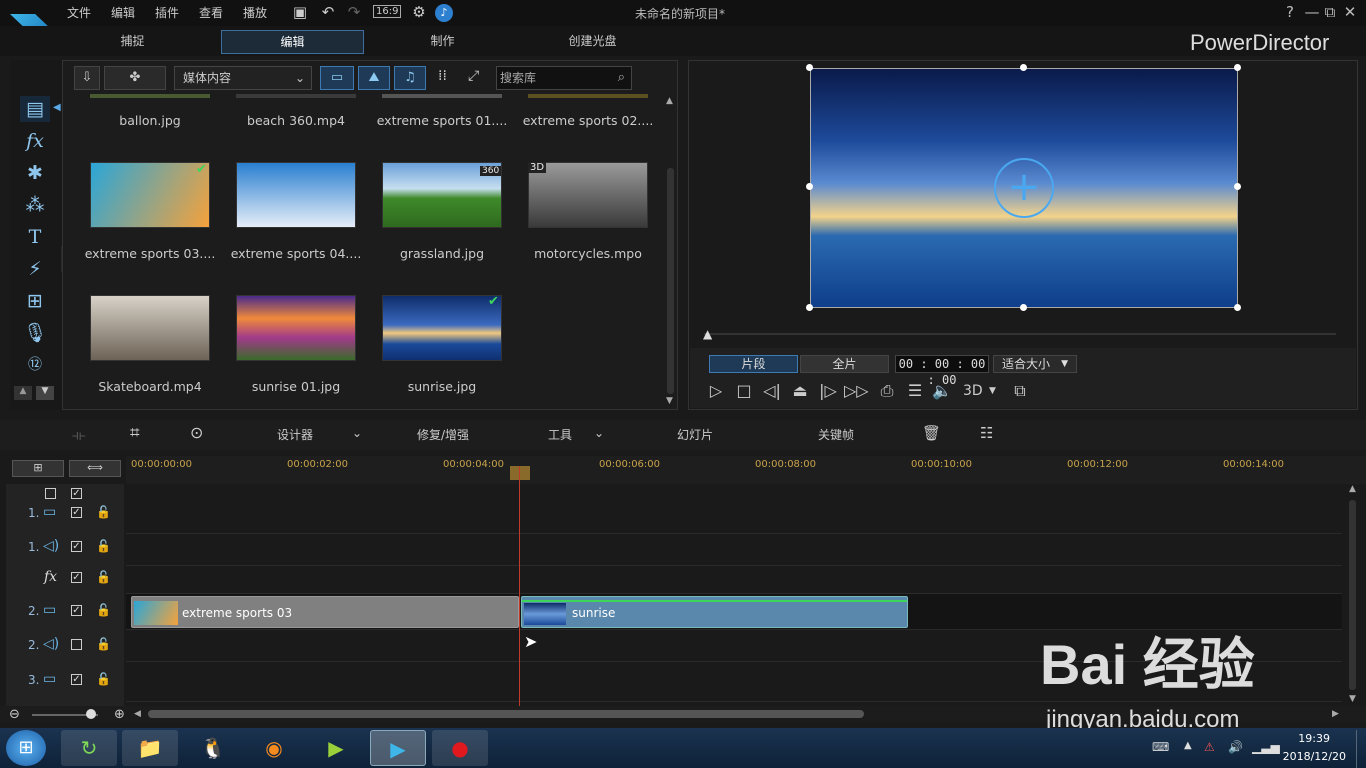  What do you see at coordinates (419, 12) in the screenshot?
I see `settings-gear-icon: ⚙` at bounding box center [419, 12].